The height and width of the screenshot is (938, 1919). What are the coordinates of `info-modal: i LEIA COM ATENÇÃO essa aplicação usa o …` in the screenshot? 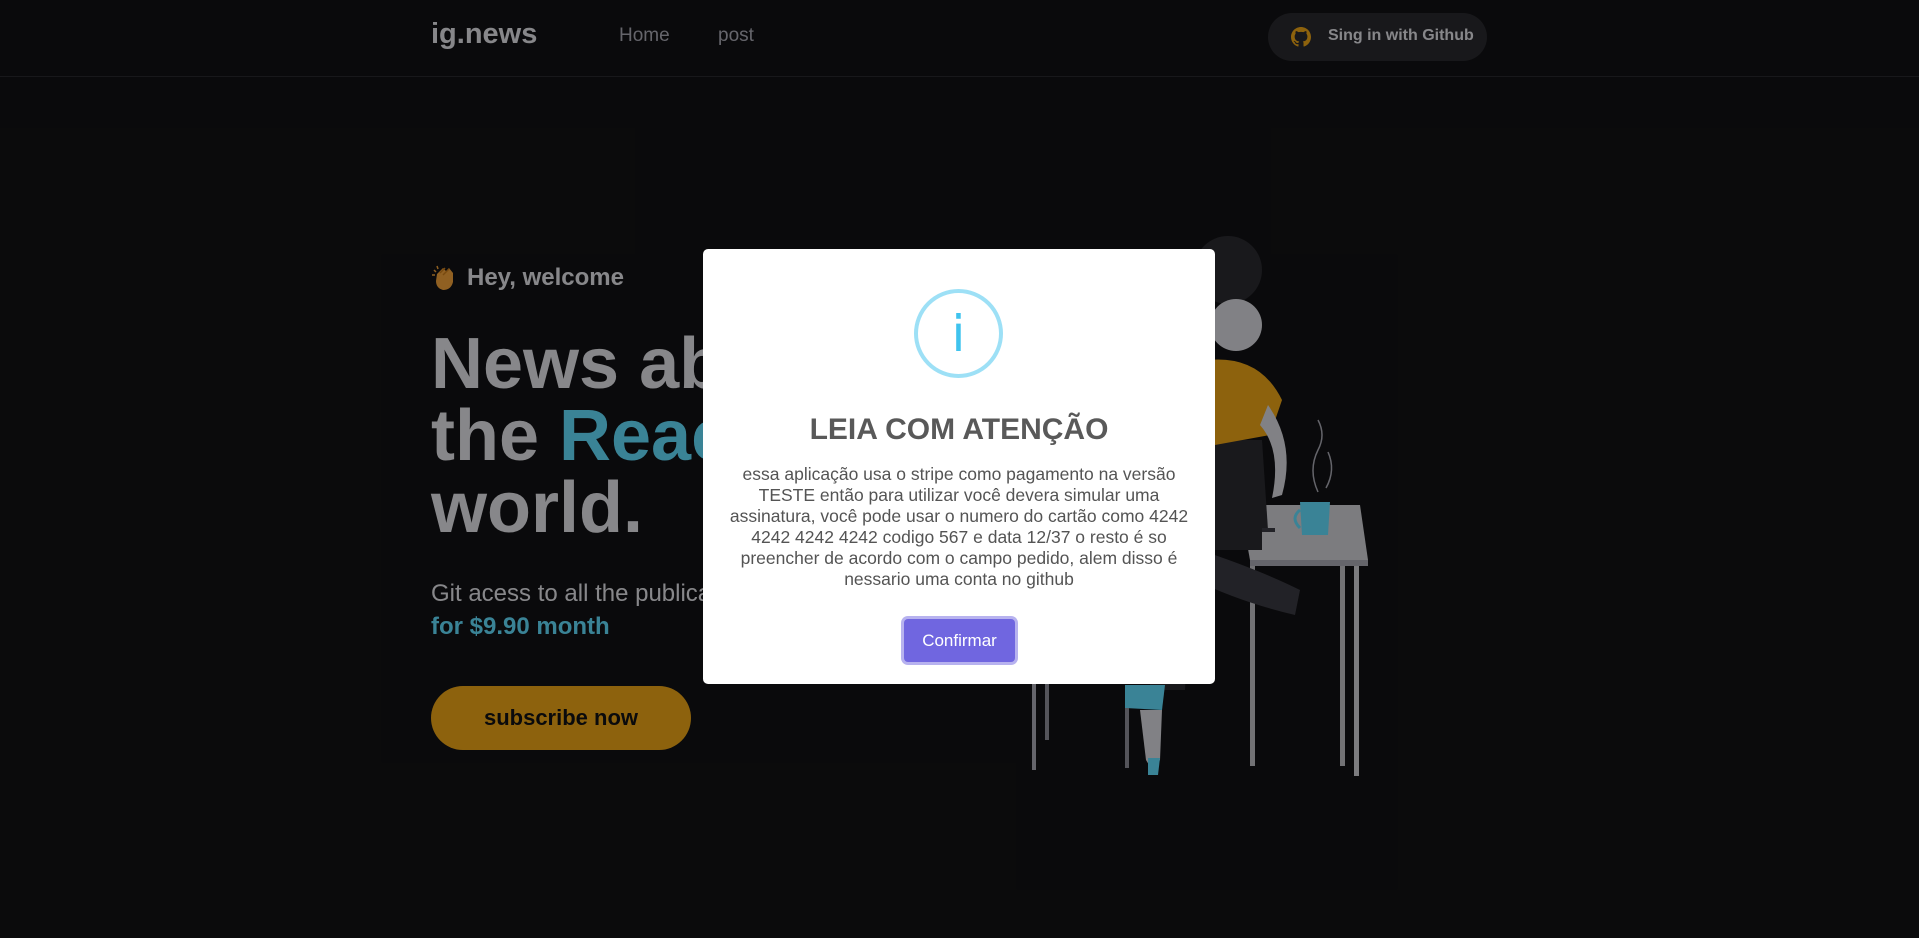 It's located at (959, 466).